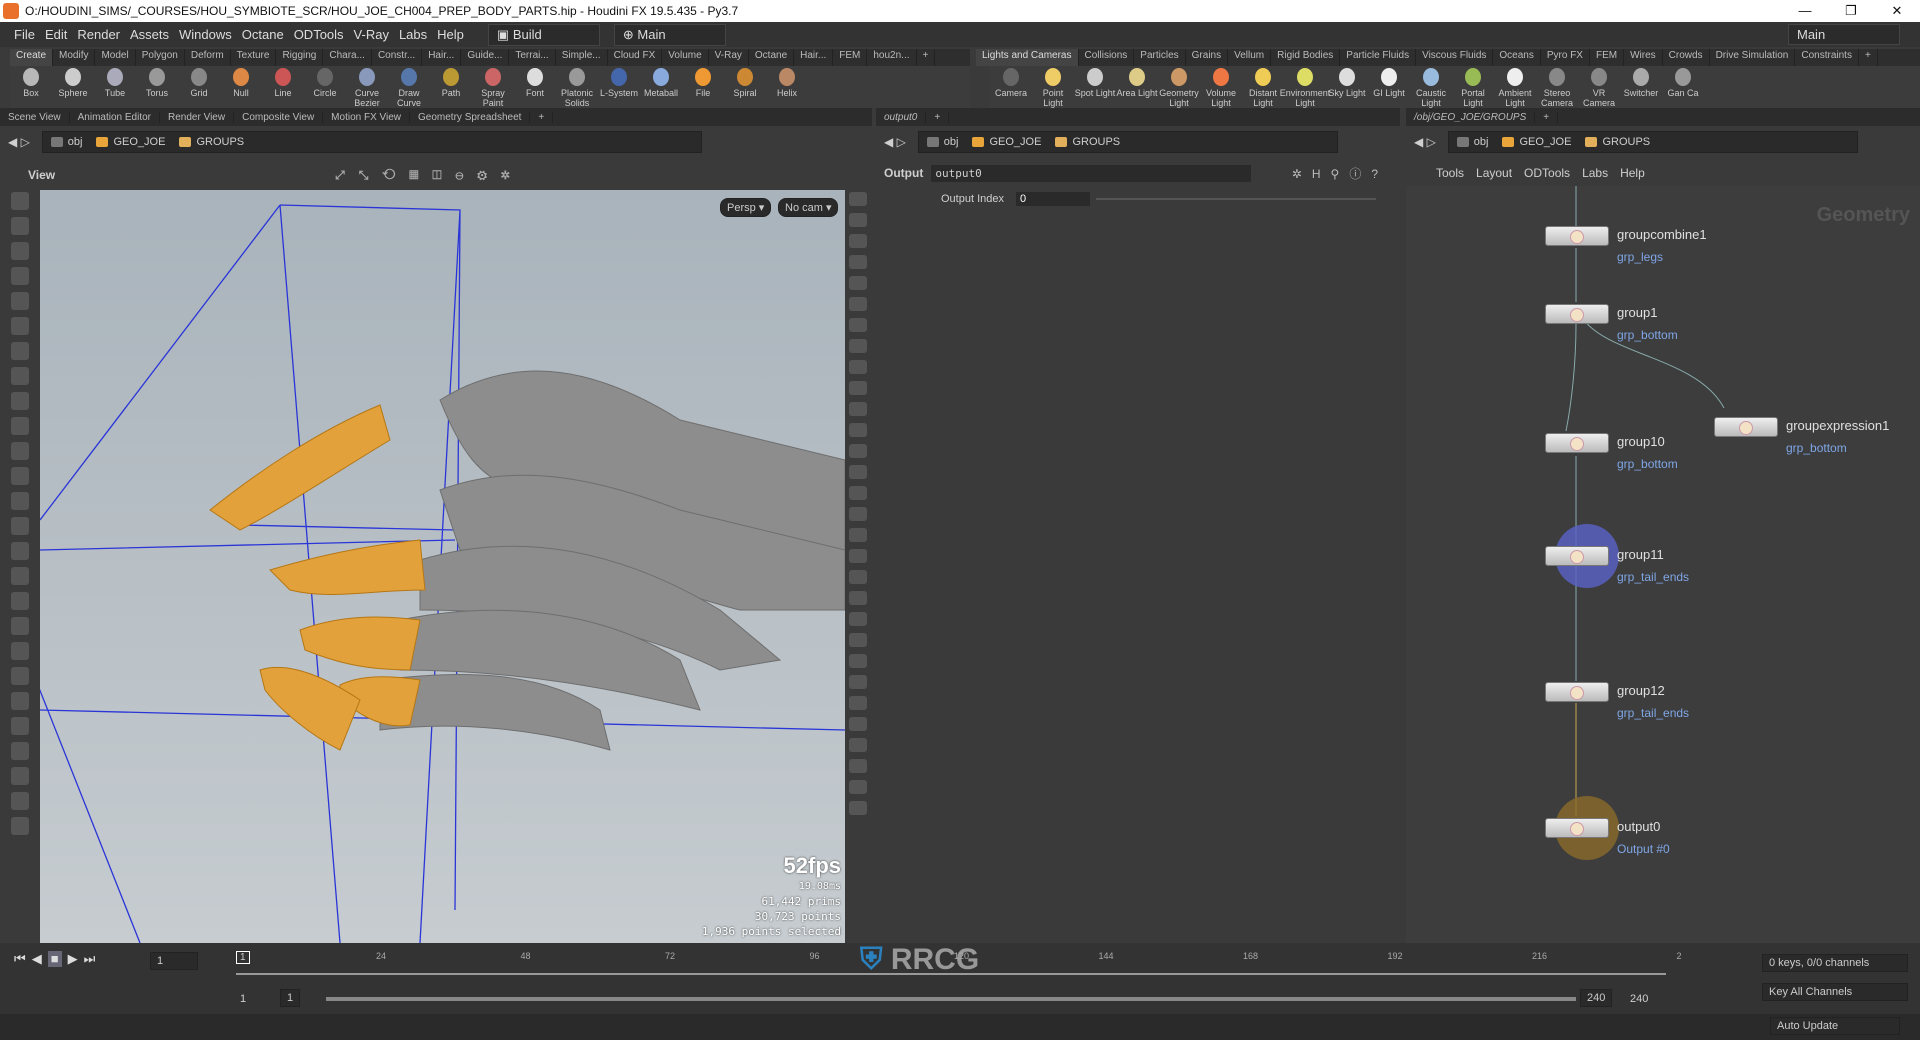 This screenshot has height=1040, width=1920. What do you see at coordinates (1137, 87) in the screenshot?
I see `shelf-tool-area-light: Area Light` at bounding box center [1137, 87].